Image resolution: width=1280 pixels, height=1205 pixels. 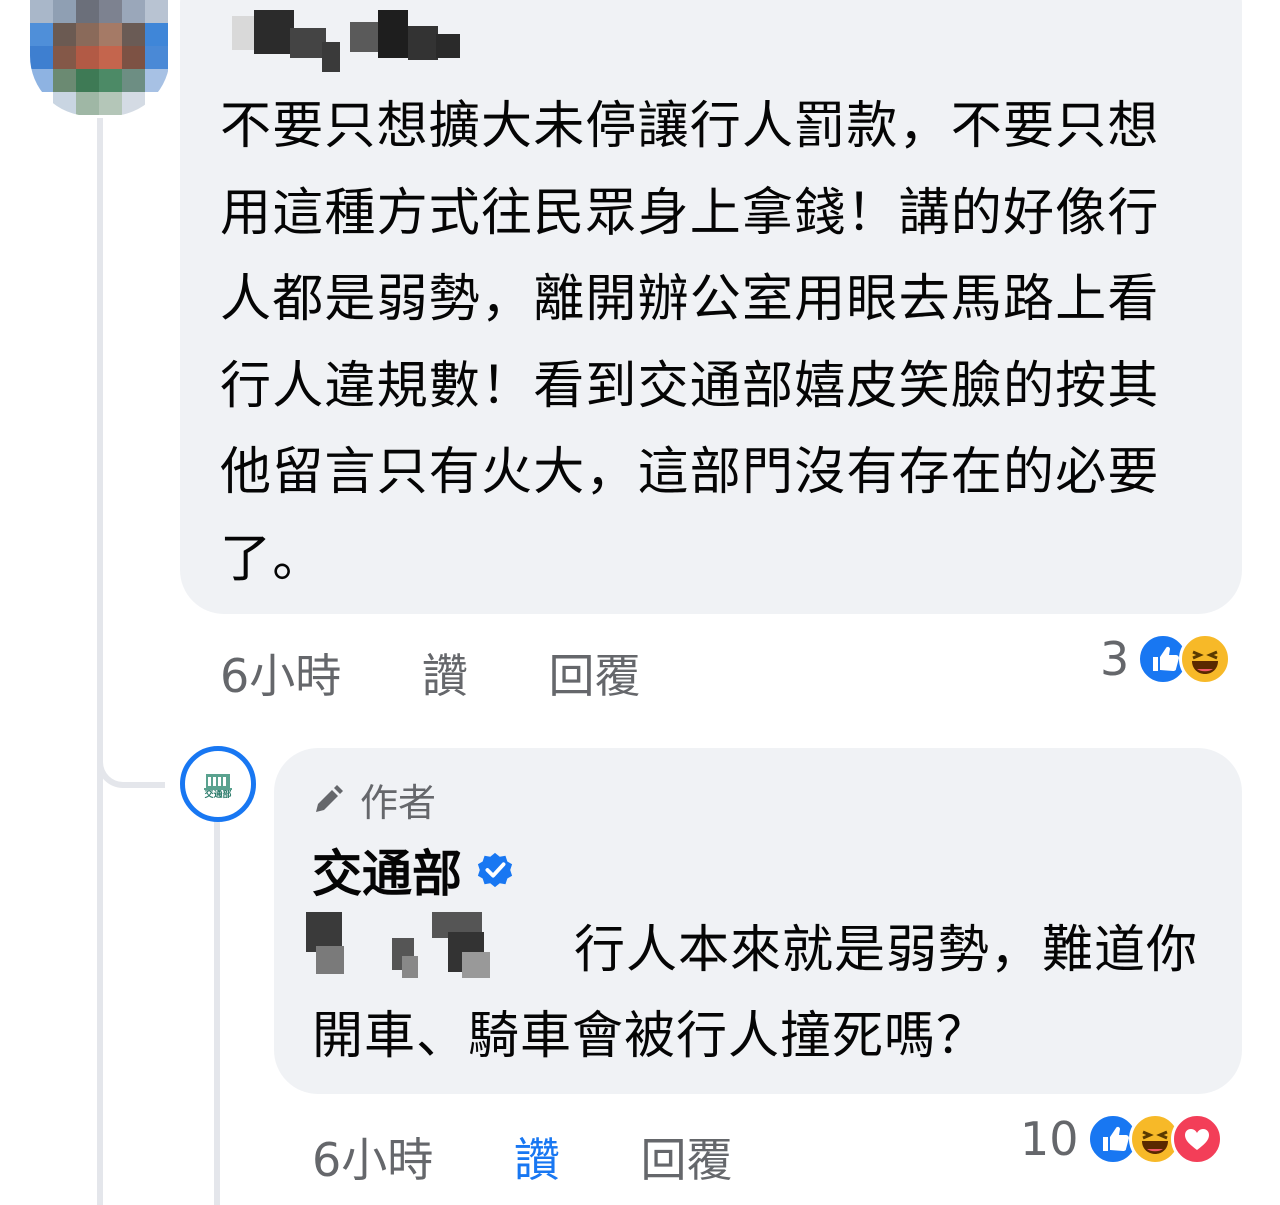 I want to click on reaction-count: 3, so click(x=1115, y=659).